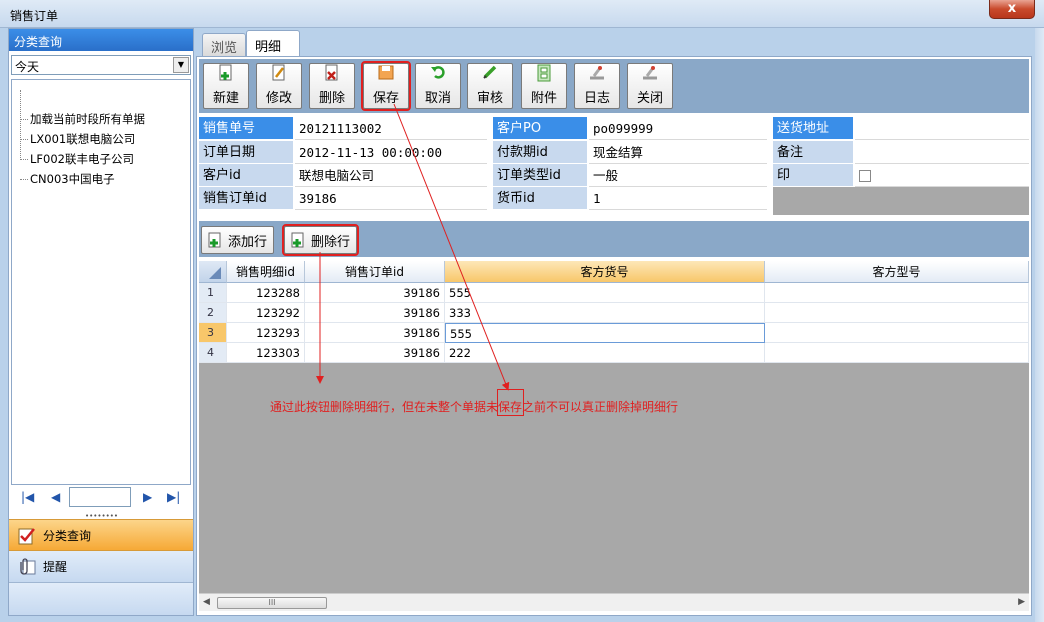 This screenshot has height=622, width=1044. Describe the element at coordinates (897, 272) in the screenshot. I see `col-header-model: 客方型号` at that location.